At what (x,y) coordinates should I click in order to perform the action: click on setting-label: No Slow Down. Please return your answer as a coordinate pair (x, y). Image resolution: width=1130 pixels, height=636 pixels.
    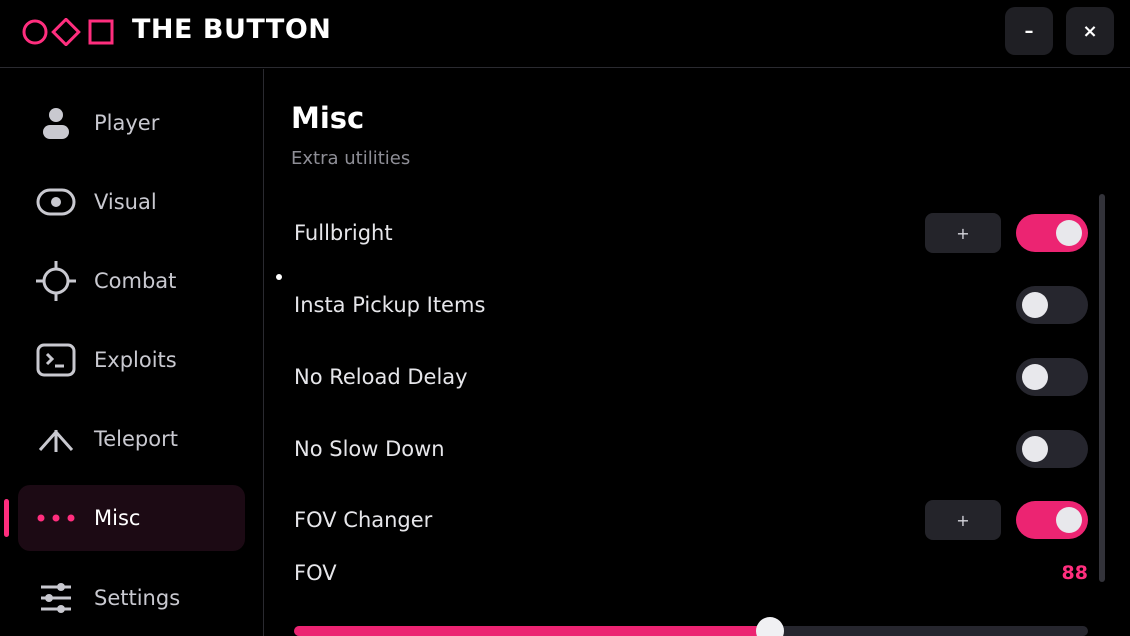
    Looking at the image, I should click on (369, 449).